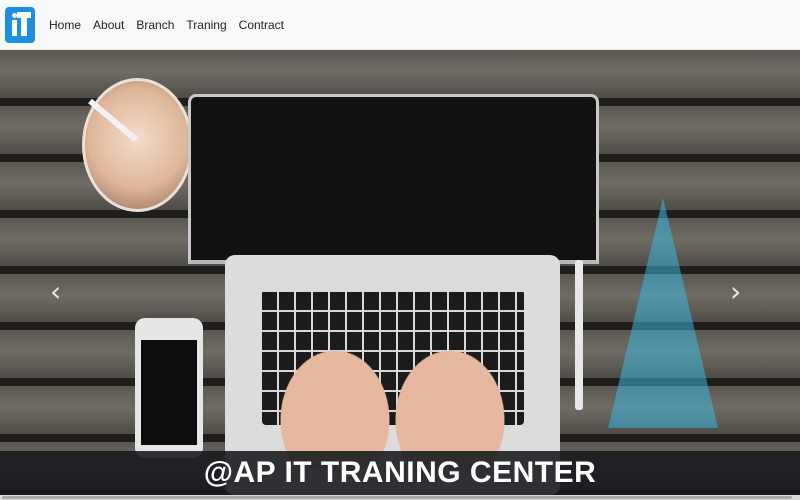 Image resolution: width=800 pixels, height=500 pixels. I want to click on nav-menu: Home About Branch Traning Contract, so click(166, 25).